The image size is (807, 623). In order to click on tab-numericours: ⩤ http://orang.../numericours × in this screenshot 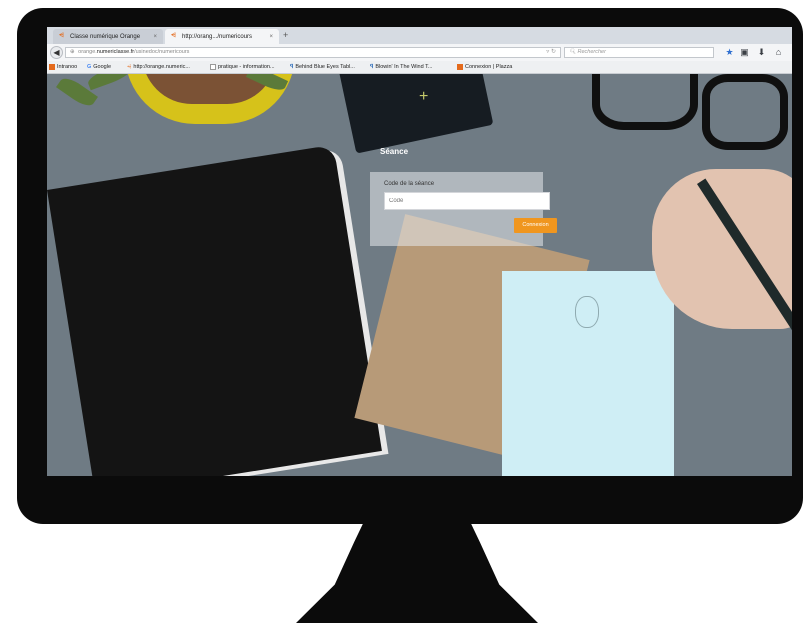, I will do `click(222, 36)`.